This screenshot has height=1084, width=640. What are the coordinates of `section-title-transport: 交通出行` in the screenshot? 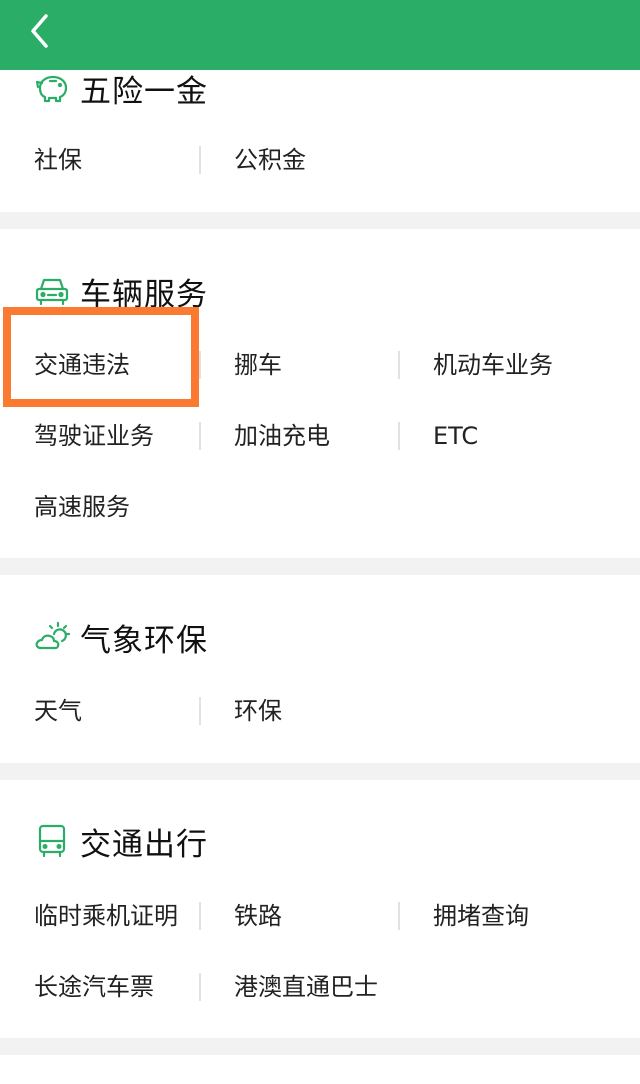 It's located at (120, 841).